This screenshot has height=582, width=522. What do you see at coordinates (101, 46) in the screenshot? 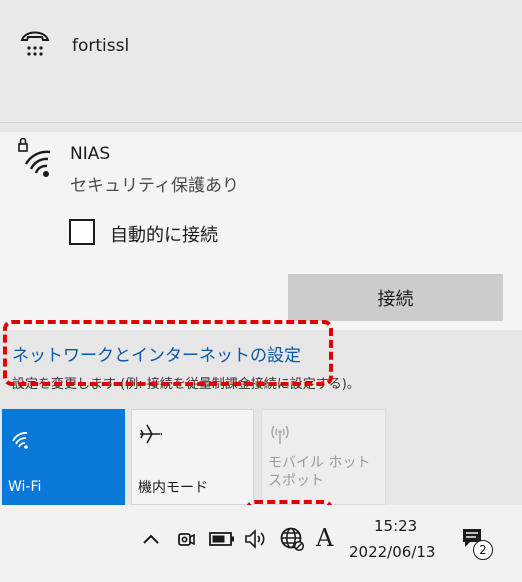
I see `network-name: fortissl` at bounding box center [101, 46].